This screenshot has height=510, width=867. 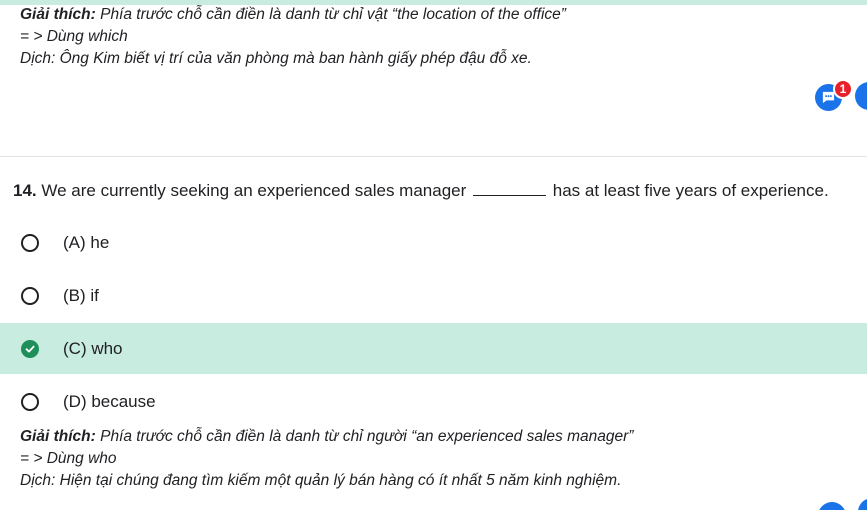 What do you see at coordinates (81, 295) in the screenshot?
I see `option-label: (B) if` at bounding box center [81, 295].